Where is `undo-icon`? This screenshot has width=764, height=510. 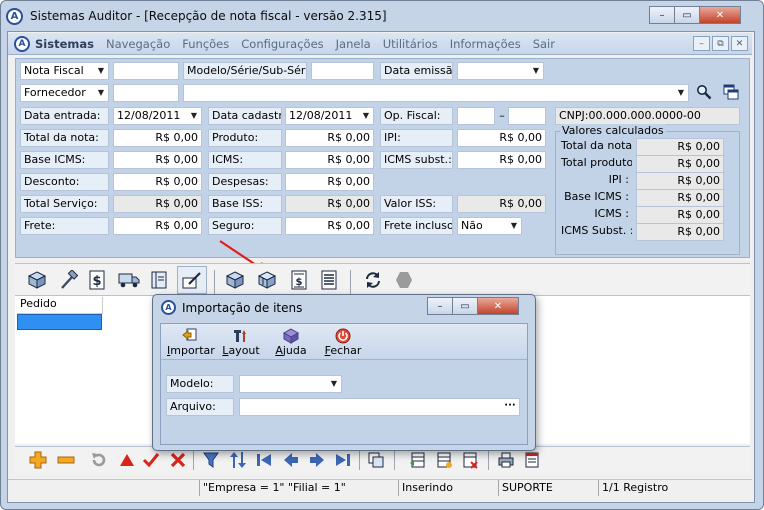 undo-icon is located at coordinates (99, 460).